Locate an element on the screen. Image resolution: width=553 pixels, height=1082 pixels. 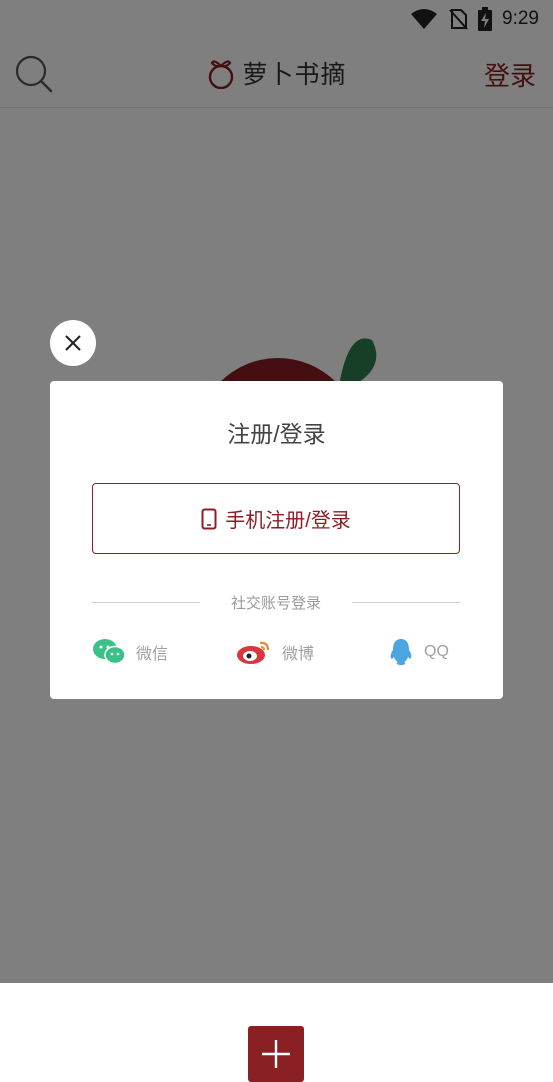
modal-title: 注册/登录 is located at coordinates (276, 434).